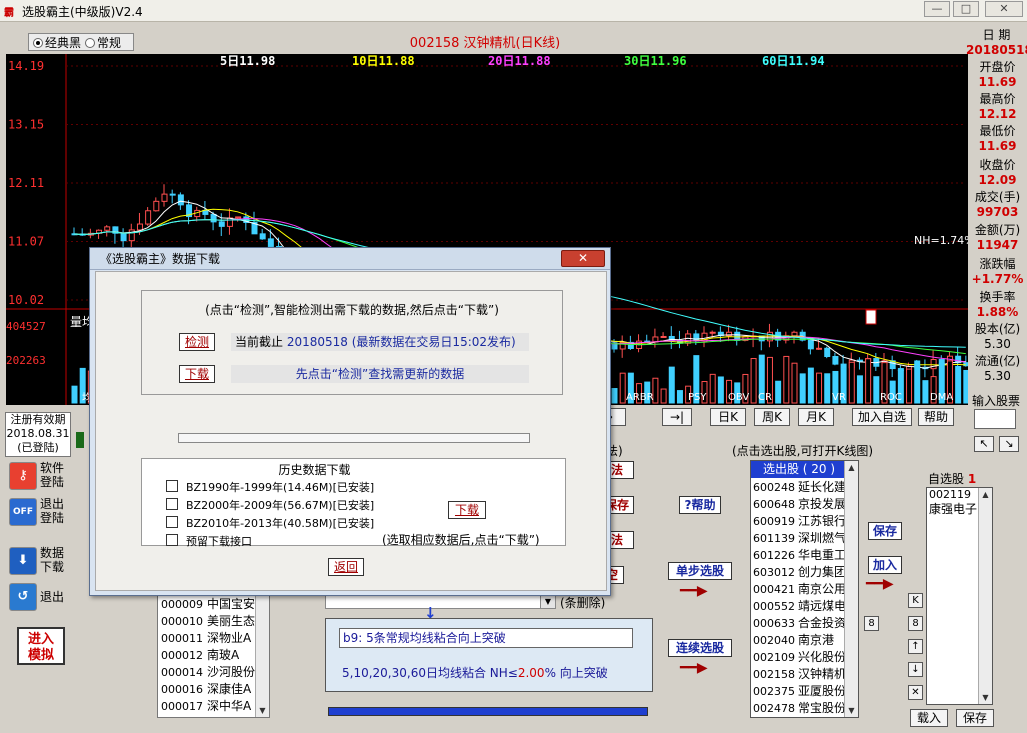 The image size is (1027, 733). I want to click on weekly-k-button: 周K, so click(772, 417).